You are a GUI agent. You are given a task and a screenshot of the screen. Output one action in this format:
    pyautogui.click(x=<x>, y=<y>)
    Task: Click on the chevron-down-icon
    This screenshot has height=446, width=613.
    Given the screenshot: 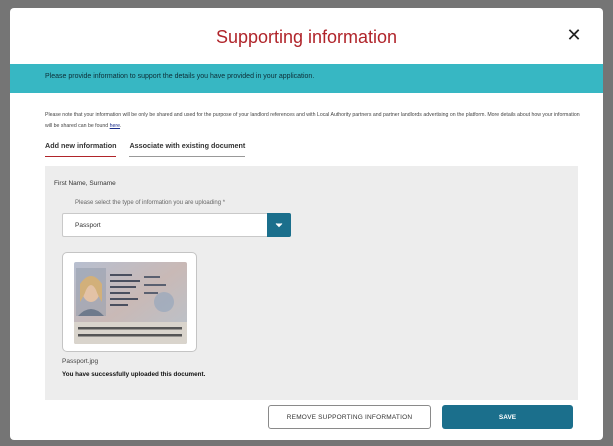 What is the action you would take?
    pyautogui.click(x=279, y=225)
    